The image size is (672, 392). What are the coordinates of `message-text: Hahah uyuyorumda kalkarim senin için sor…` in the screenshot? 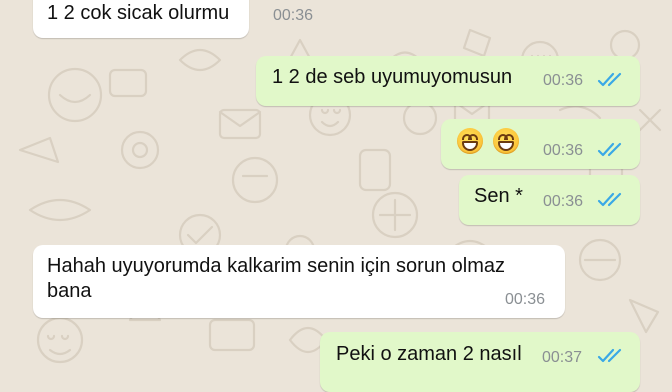 It's located at (276, 278).